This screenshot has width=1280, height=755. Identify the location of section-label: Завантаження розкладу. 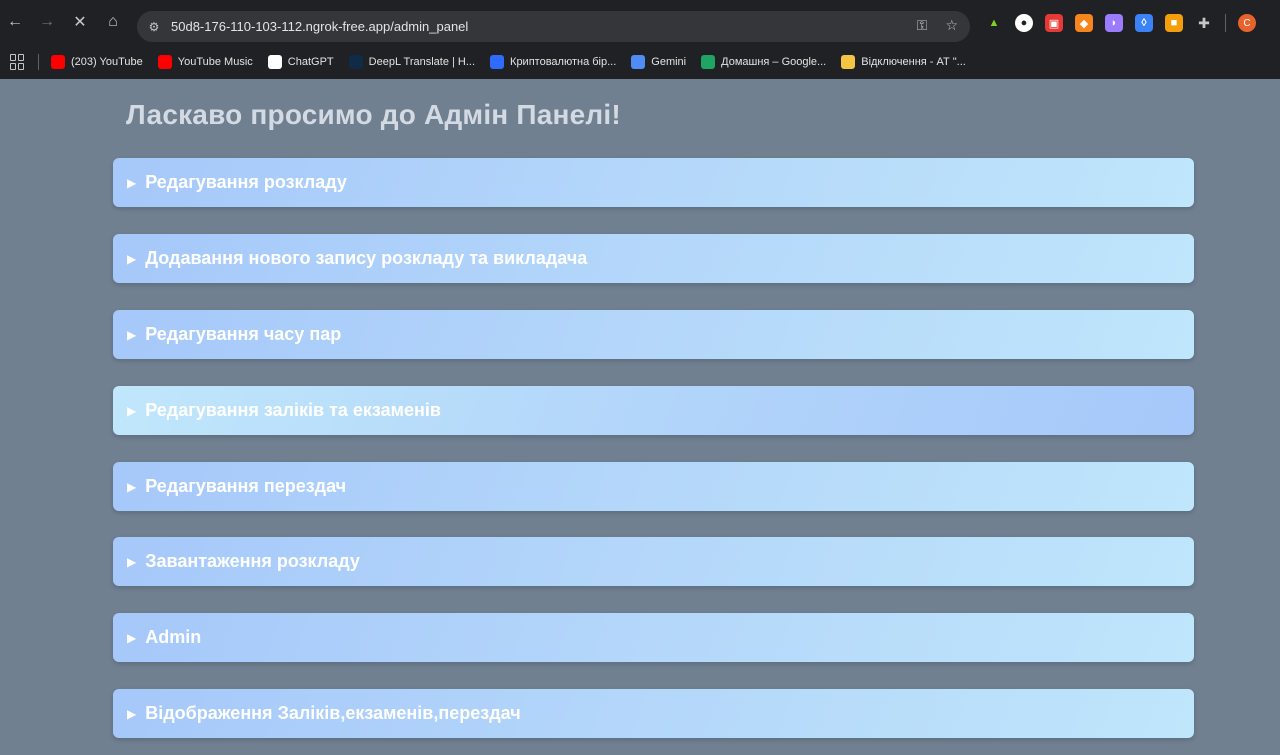
(252, 561).